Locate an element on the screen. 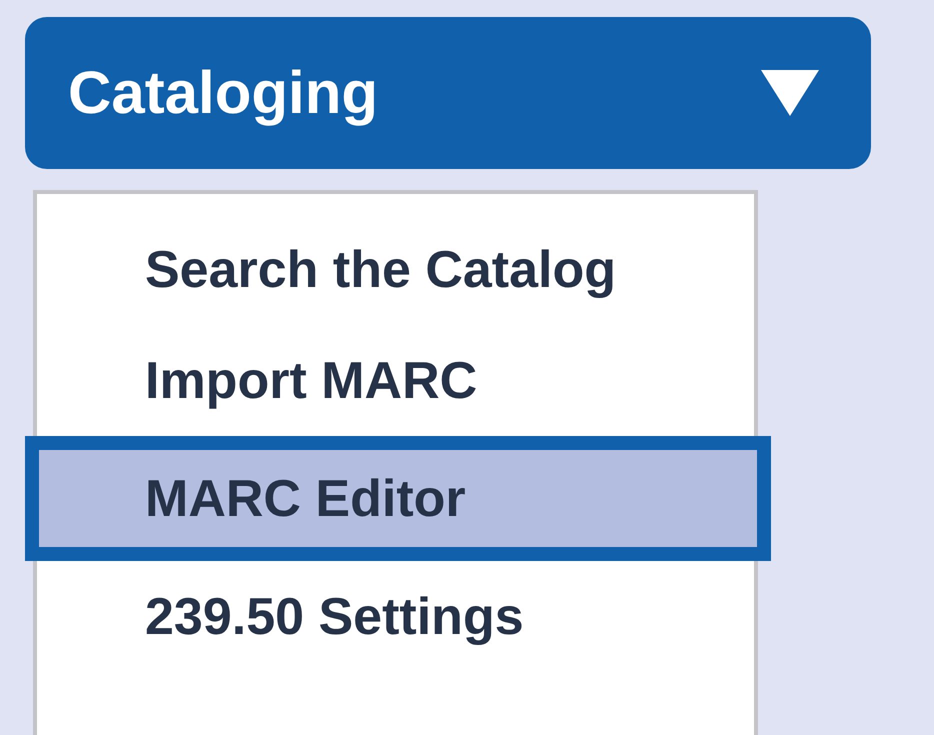 Image resolution: width=934 pixels, height=735 pixels. menu-item: MARC Editor is located at coordinates (398, 498).